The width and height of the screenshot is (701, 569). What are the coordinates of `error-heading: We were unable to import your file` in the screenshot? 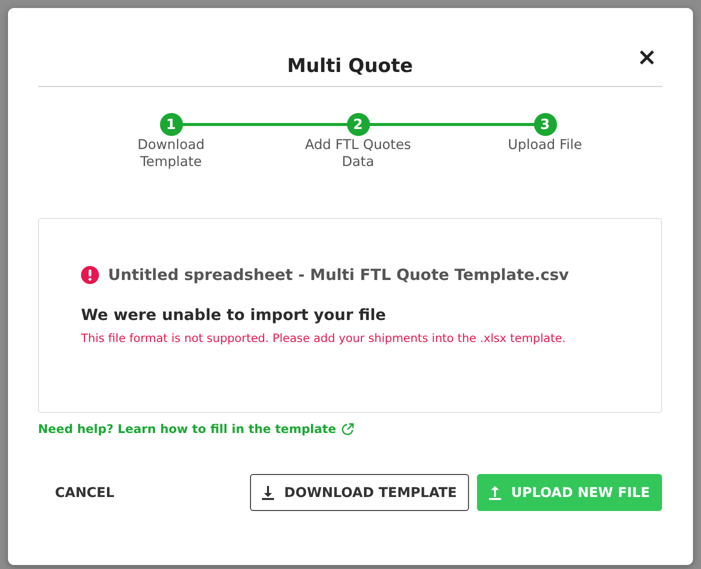 It's located at (234, 315).